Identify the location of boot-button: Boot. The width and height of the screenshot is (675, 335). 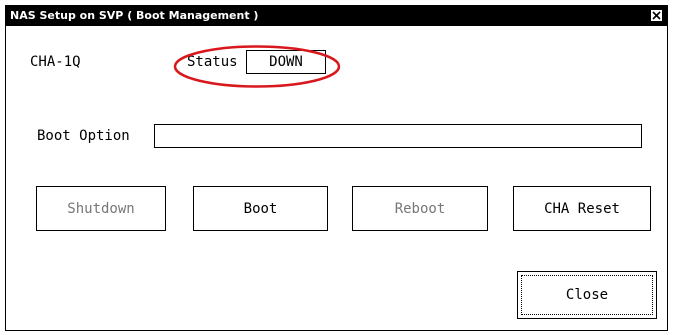
(260, 208).